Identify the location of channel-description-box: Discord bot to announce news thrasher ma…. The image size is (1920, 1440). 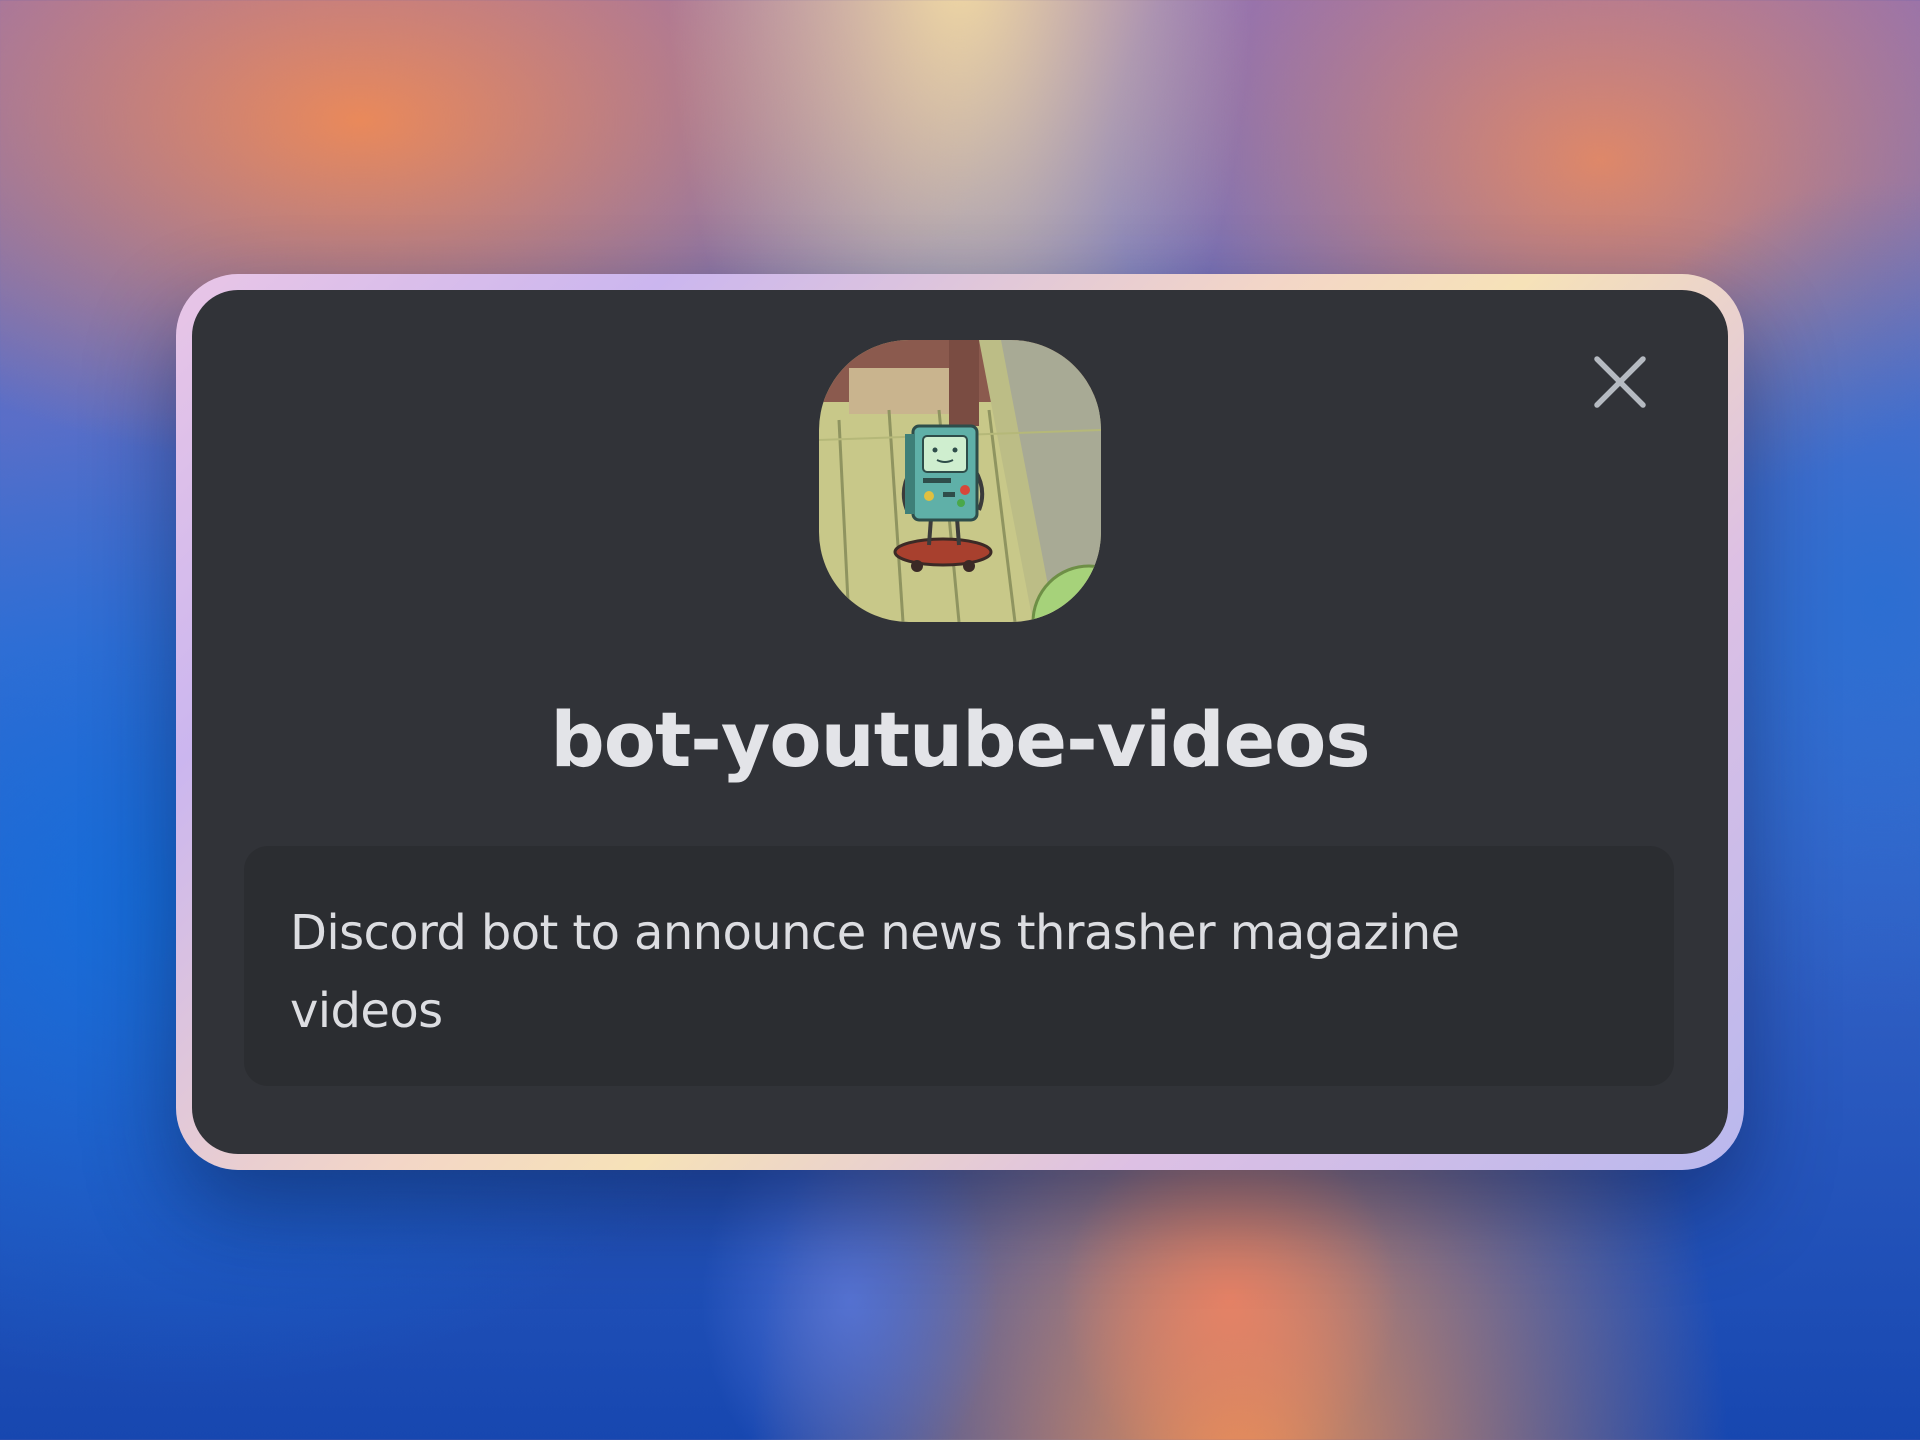
(959, 966).